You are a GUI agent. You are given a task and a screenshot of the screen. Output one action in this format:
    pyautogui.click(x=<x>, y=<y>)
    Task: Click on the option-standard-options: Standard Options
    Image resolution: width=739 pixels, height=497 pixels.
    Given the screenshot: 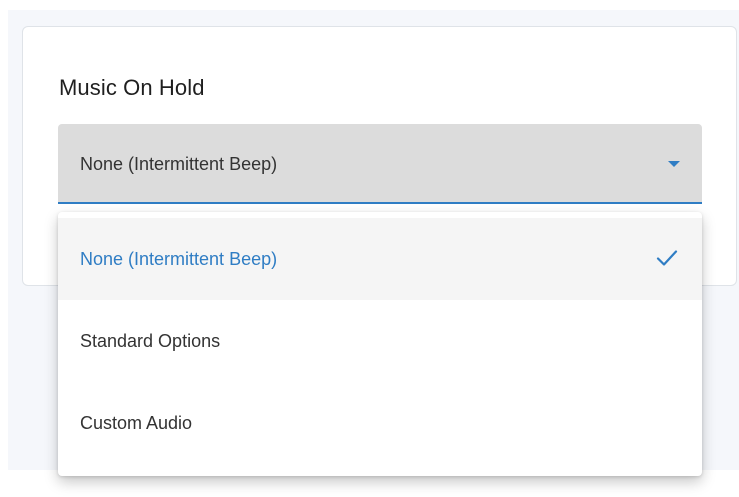 What is the action you would take?
    pyautogui.click(x=380, y=341)
    